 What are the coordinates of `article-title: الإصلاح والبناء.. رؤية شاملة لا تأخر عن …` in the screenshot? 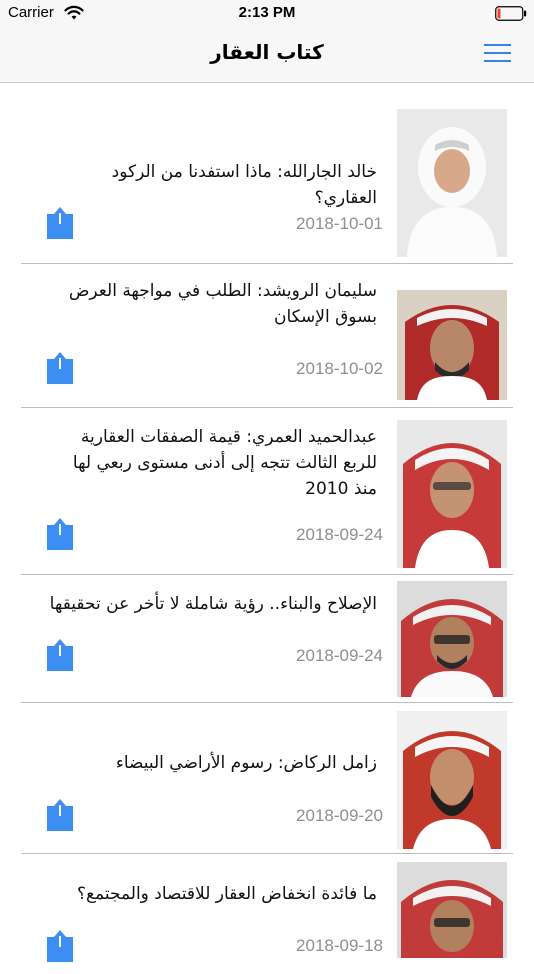 It's located at (211, 604).